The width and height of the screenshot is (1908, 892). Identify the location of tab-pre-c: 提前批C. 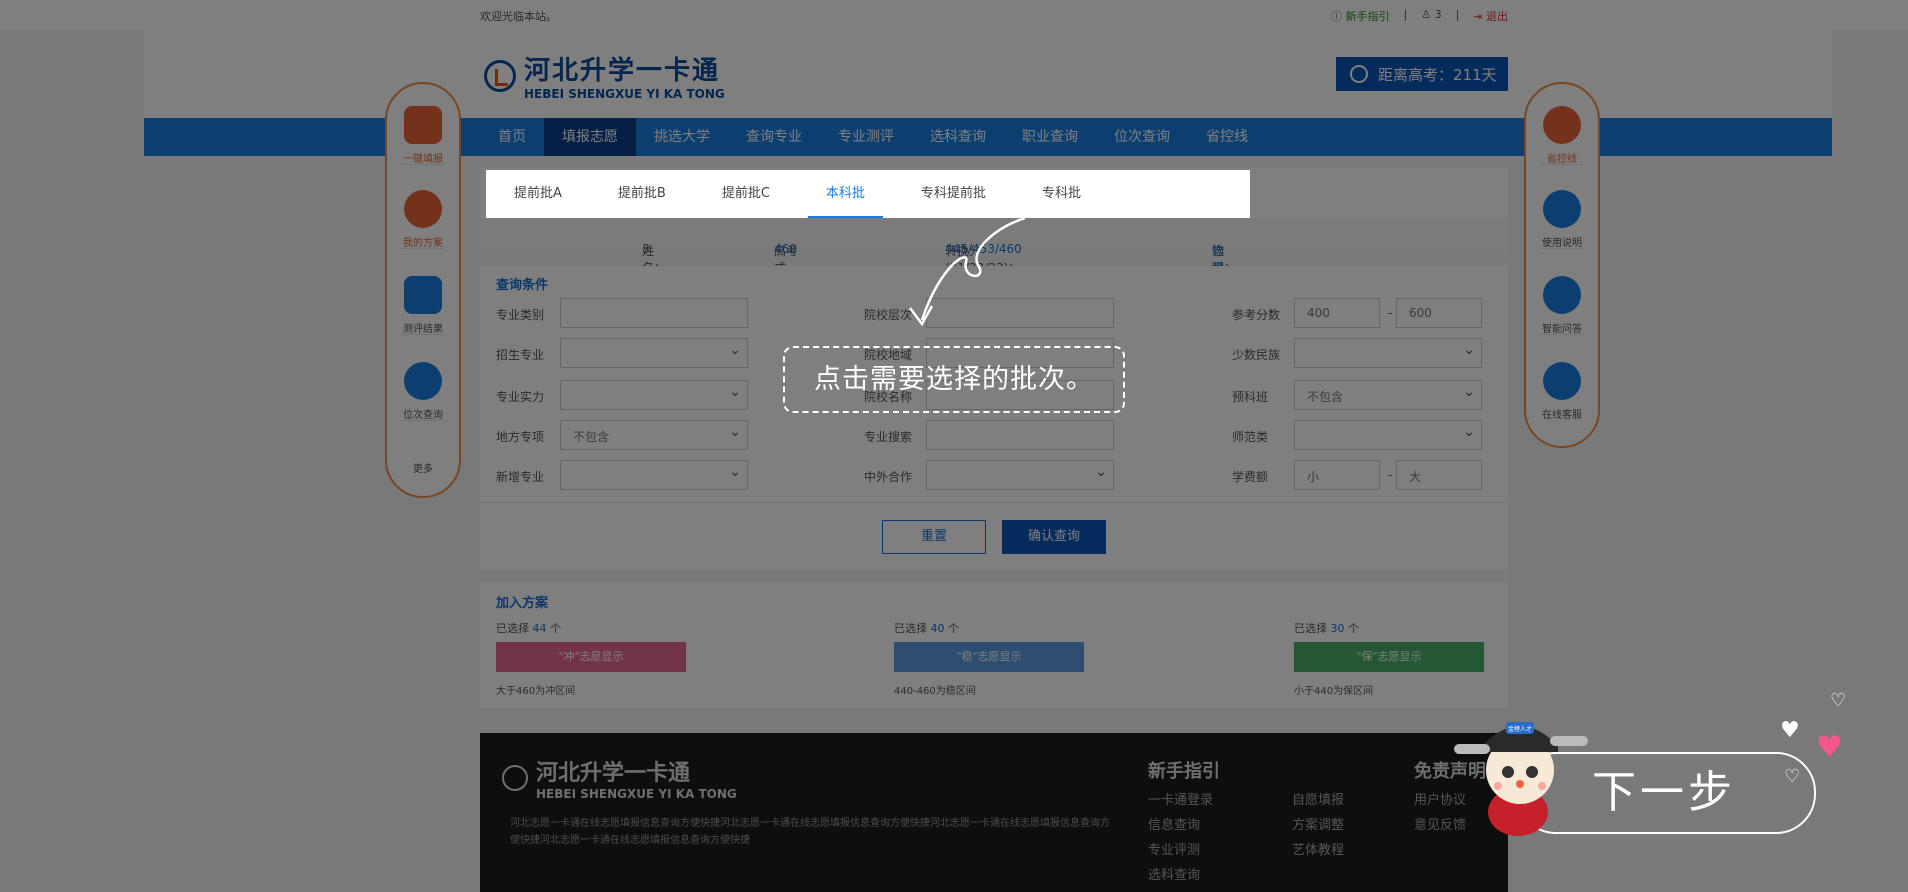
(746, 194).